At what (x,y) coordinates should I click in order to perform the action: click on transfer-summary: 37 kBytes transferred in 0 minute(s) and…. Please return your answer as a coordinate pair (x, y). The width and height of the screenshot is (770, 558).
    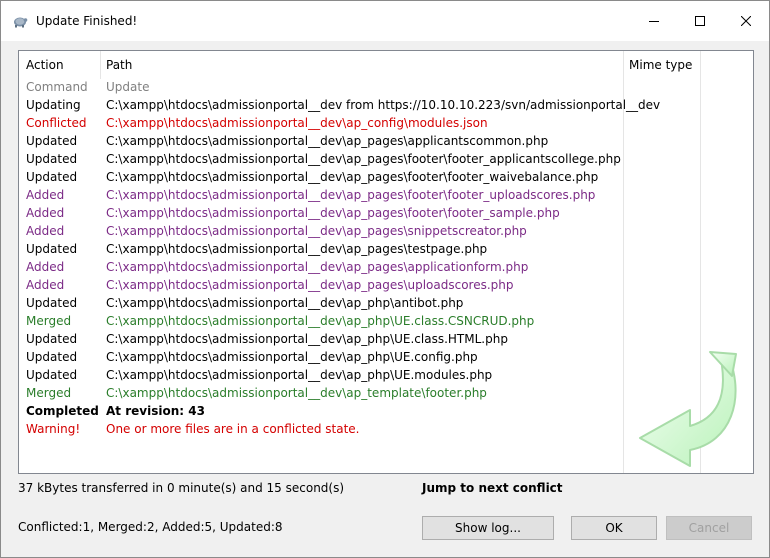
    Looking at the image, I should click on (181, 488).